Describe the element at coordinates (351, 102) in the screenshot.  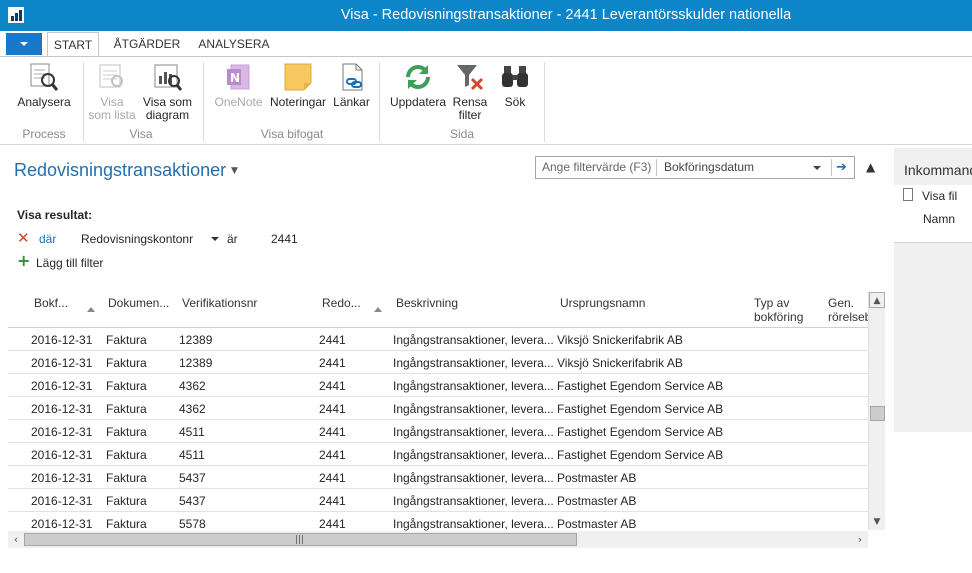
I see `lankar-label: Länkar` at that location.